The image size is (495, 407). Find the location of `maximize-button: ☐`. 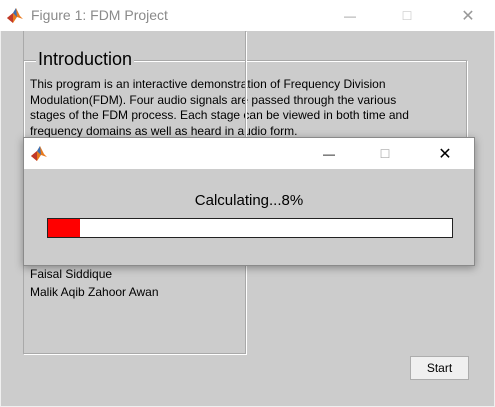

maximize-button: ☐ is located at coordinates (407, 15).